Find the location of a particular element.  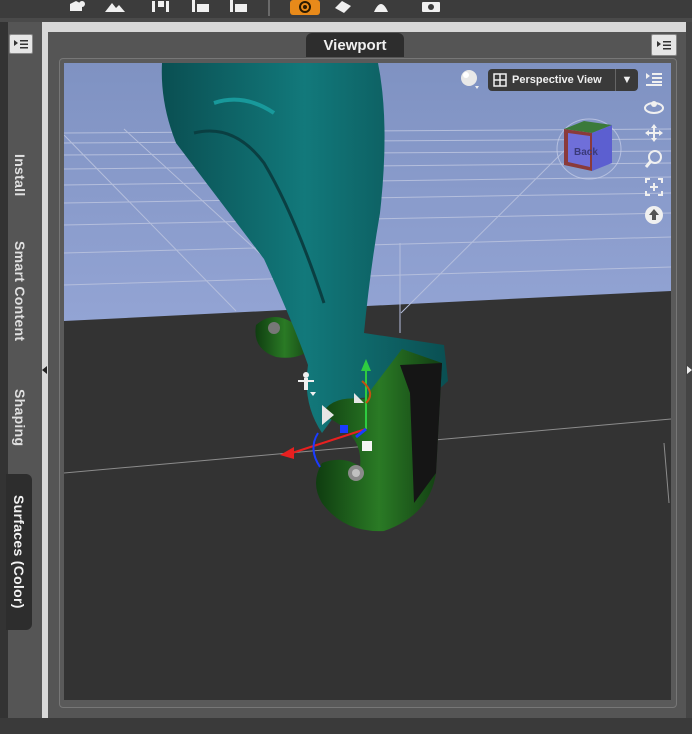

reset-view-icon is located at coordinates (654, 215).